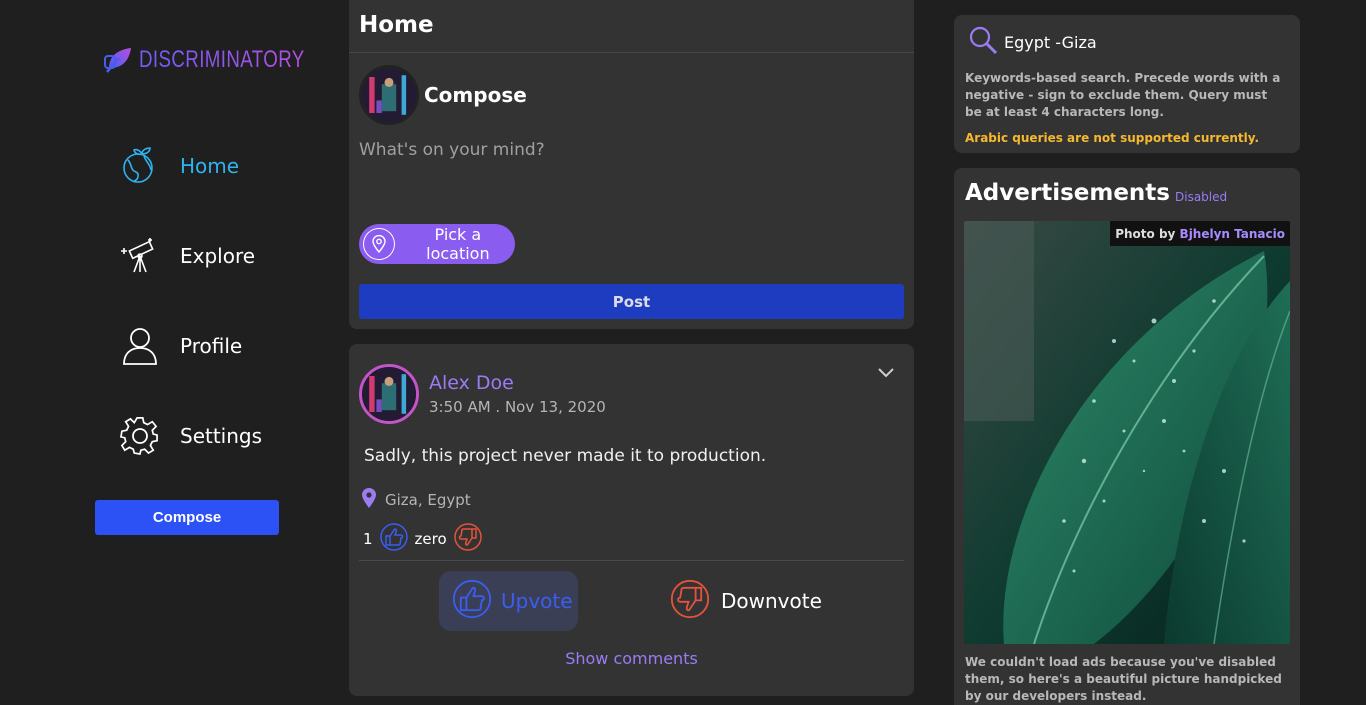 The height and width of the screenshot is (705, 1366). What do you see at coordinates (631, 658) in the screenshot?
I see `show-comments-link: Show comments` at bounding box center [631, 658].